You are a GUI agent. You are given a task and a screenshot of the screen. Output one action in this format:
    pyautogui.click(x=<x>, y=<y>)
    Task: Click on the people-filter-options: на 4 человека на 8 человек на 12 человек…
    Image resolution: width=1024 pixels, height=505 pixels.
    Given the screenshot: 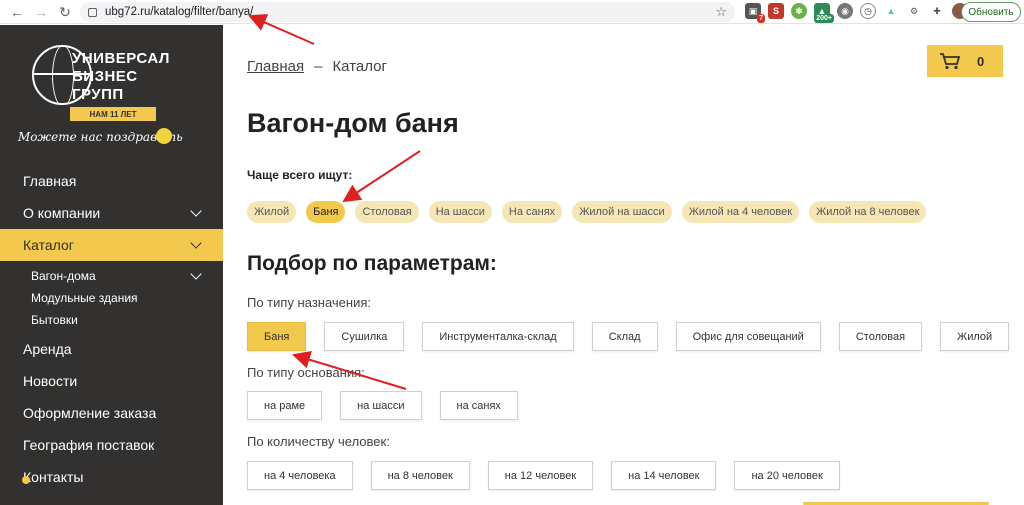 What is the action you would take?
    pyautogui.click(x=543, y=475)
    